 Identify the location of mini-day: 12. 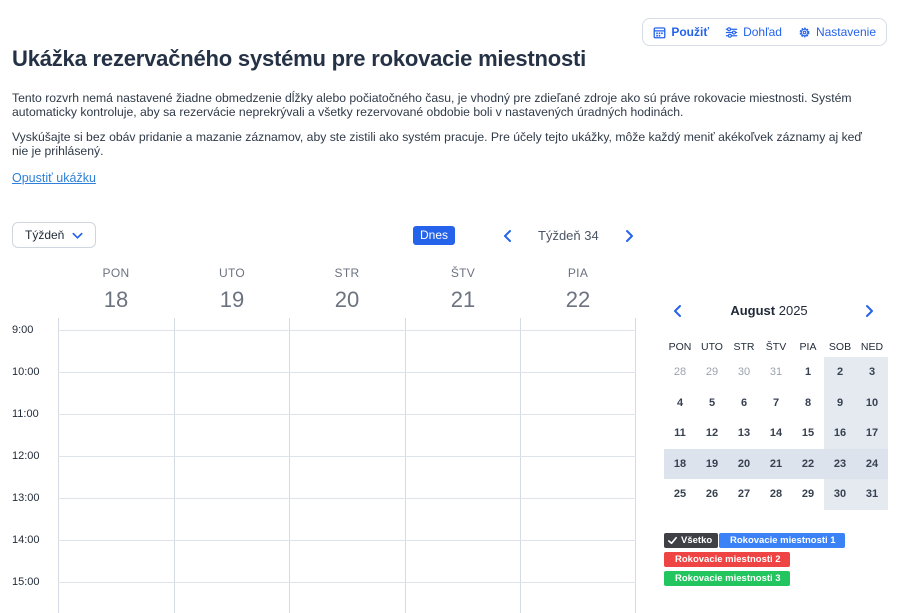
(712, 433).